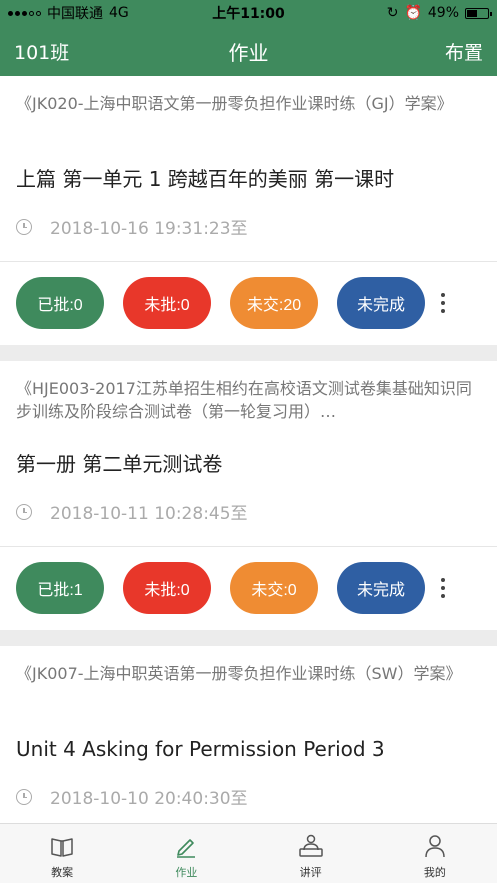 The height and width of the screenshot is (883, 497). What do you see at coordinates (274, 303) in the screenshot?
I see `unsubmitted-button: 未交:20` at bounding box center [274, 303].